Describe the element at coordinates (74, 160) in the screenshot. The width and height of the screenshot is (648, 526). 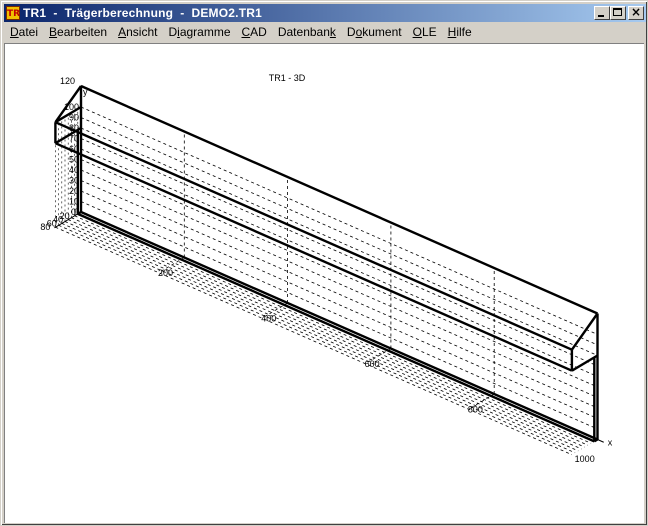
I see `y-tick-label: 50` at that location.